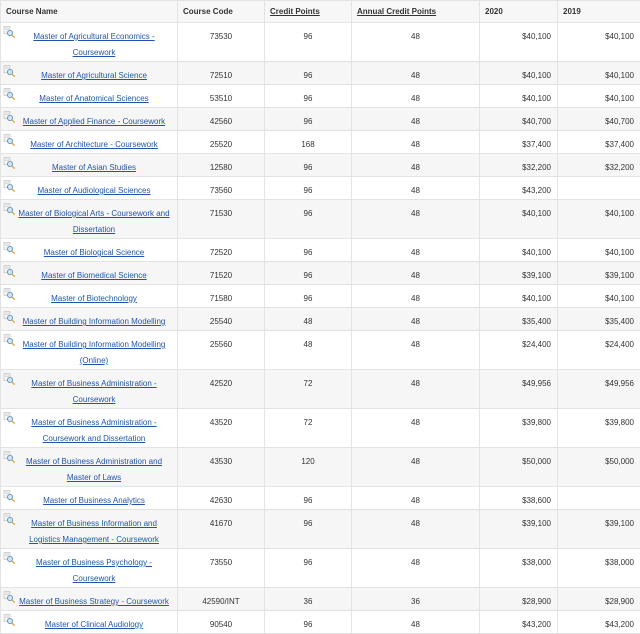 This screenshot has height=634, width=640. What do you see at coordinates (94, 624) in the screenshot?
I see `course-link: Master of Clinical Audiology` at bounding box center [94, 624].